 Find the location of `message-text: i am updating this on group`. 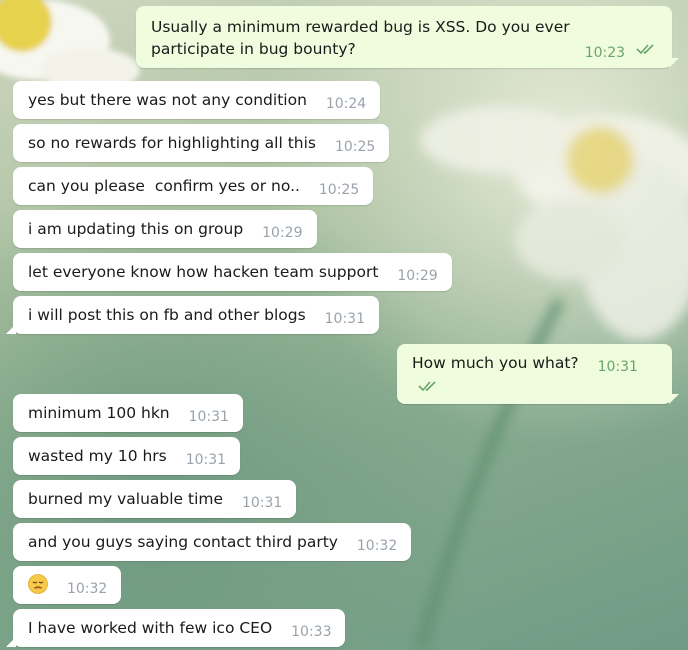

message-text: i am updating this on group is located at coordinates (136, 229).